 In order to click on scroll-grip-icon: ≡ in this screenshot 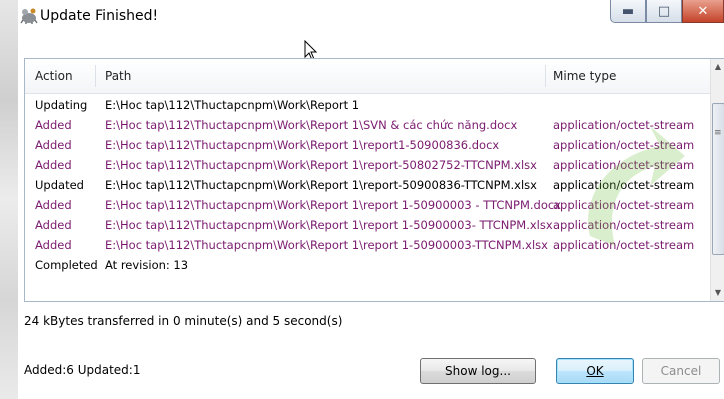, I will do `click(718, 133)`.